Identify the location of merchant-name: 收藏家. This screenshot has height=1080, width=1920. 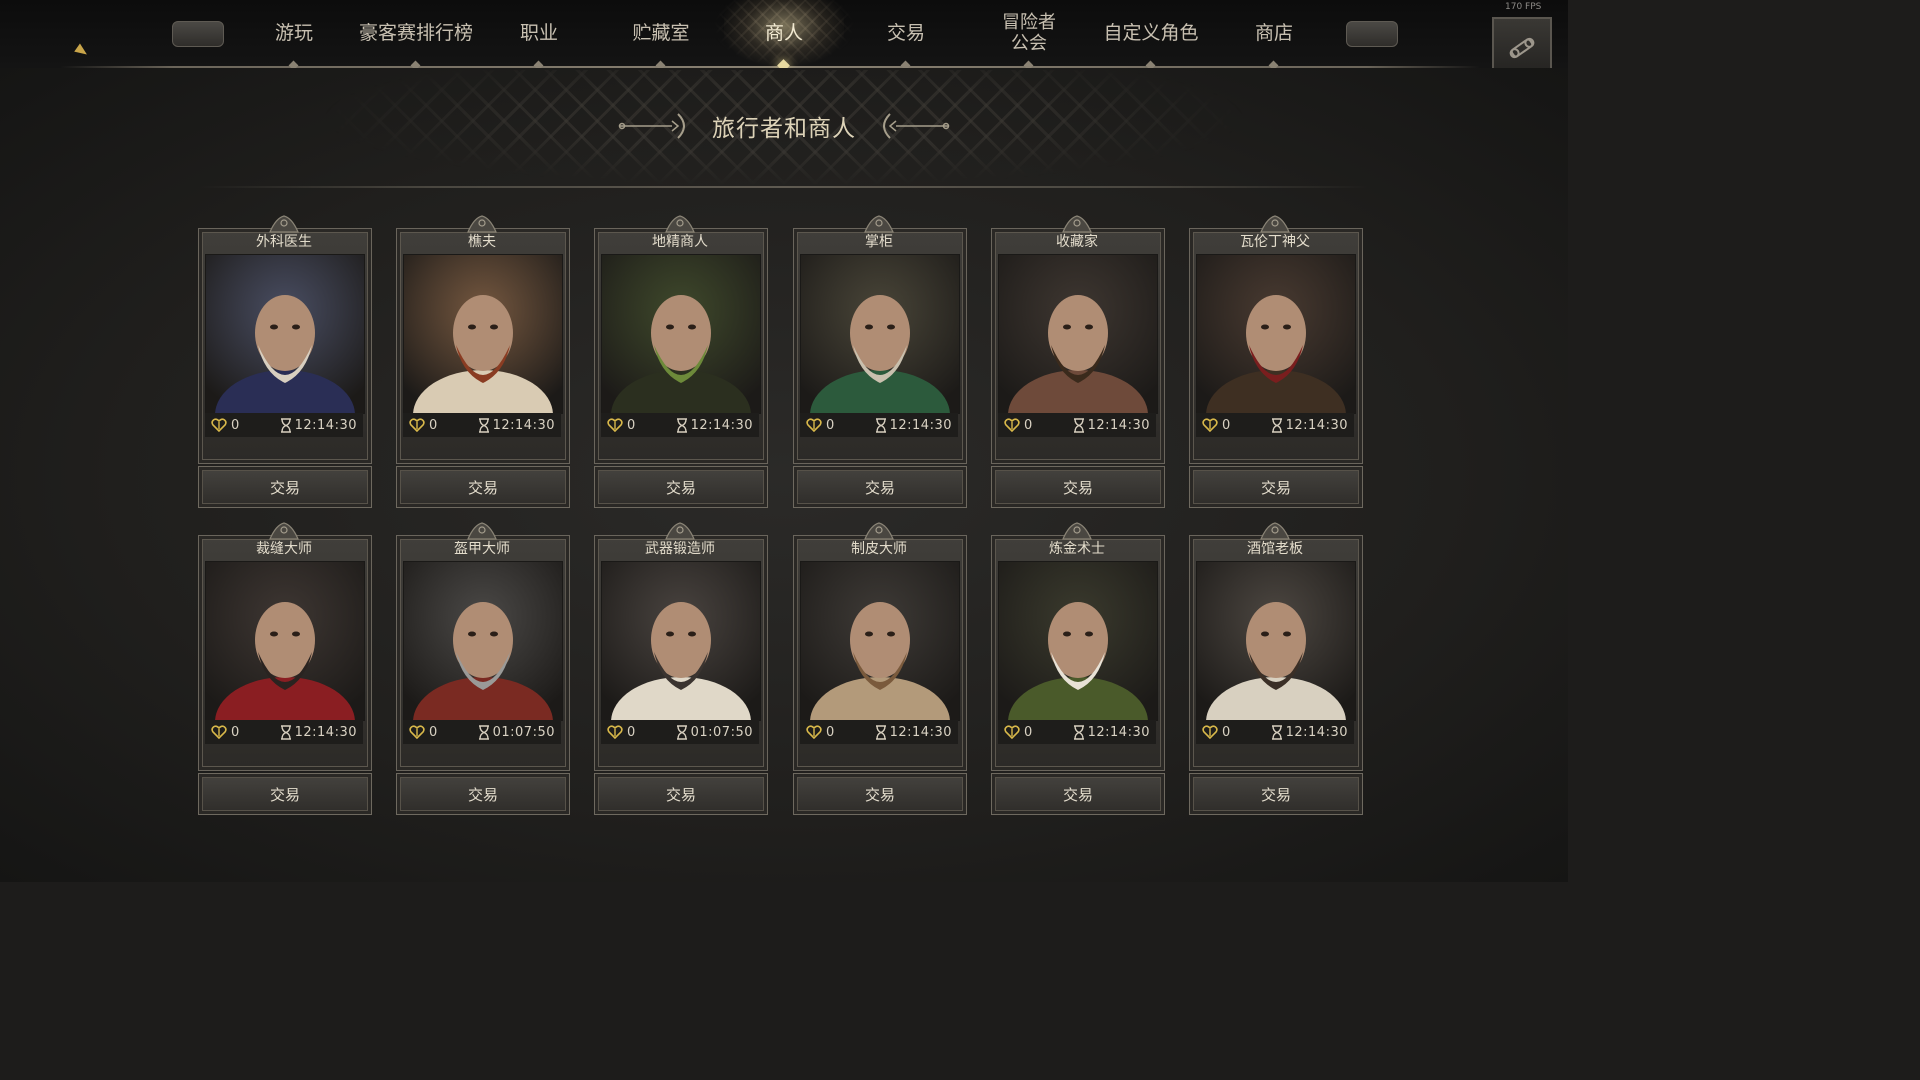
(1077, 242).